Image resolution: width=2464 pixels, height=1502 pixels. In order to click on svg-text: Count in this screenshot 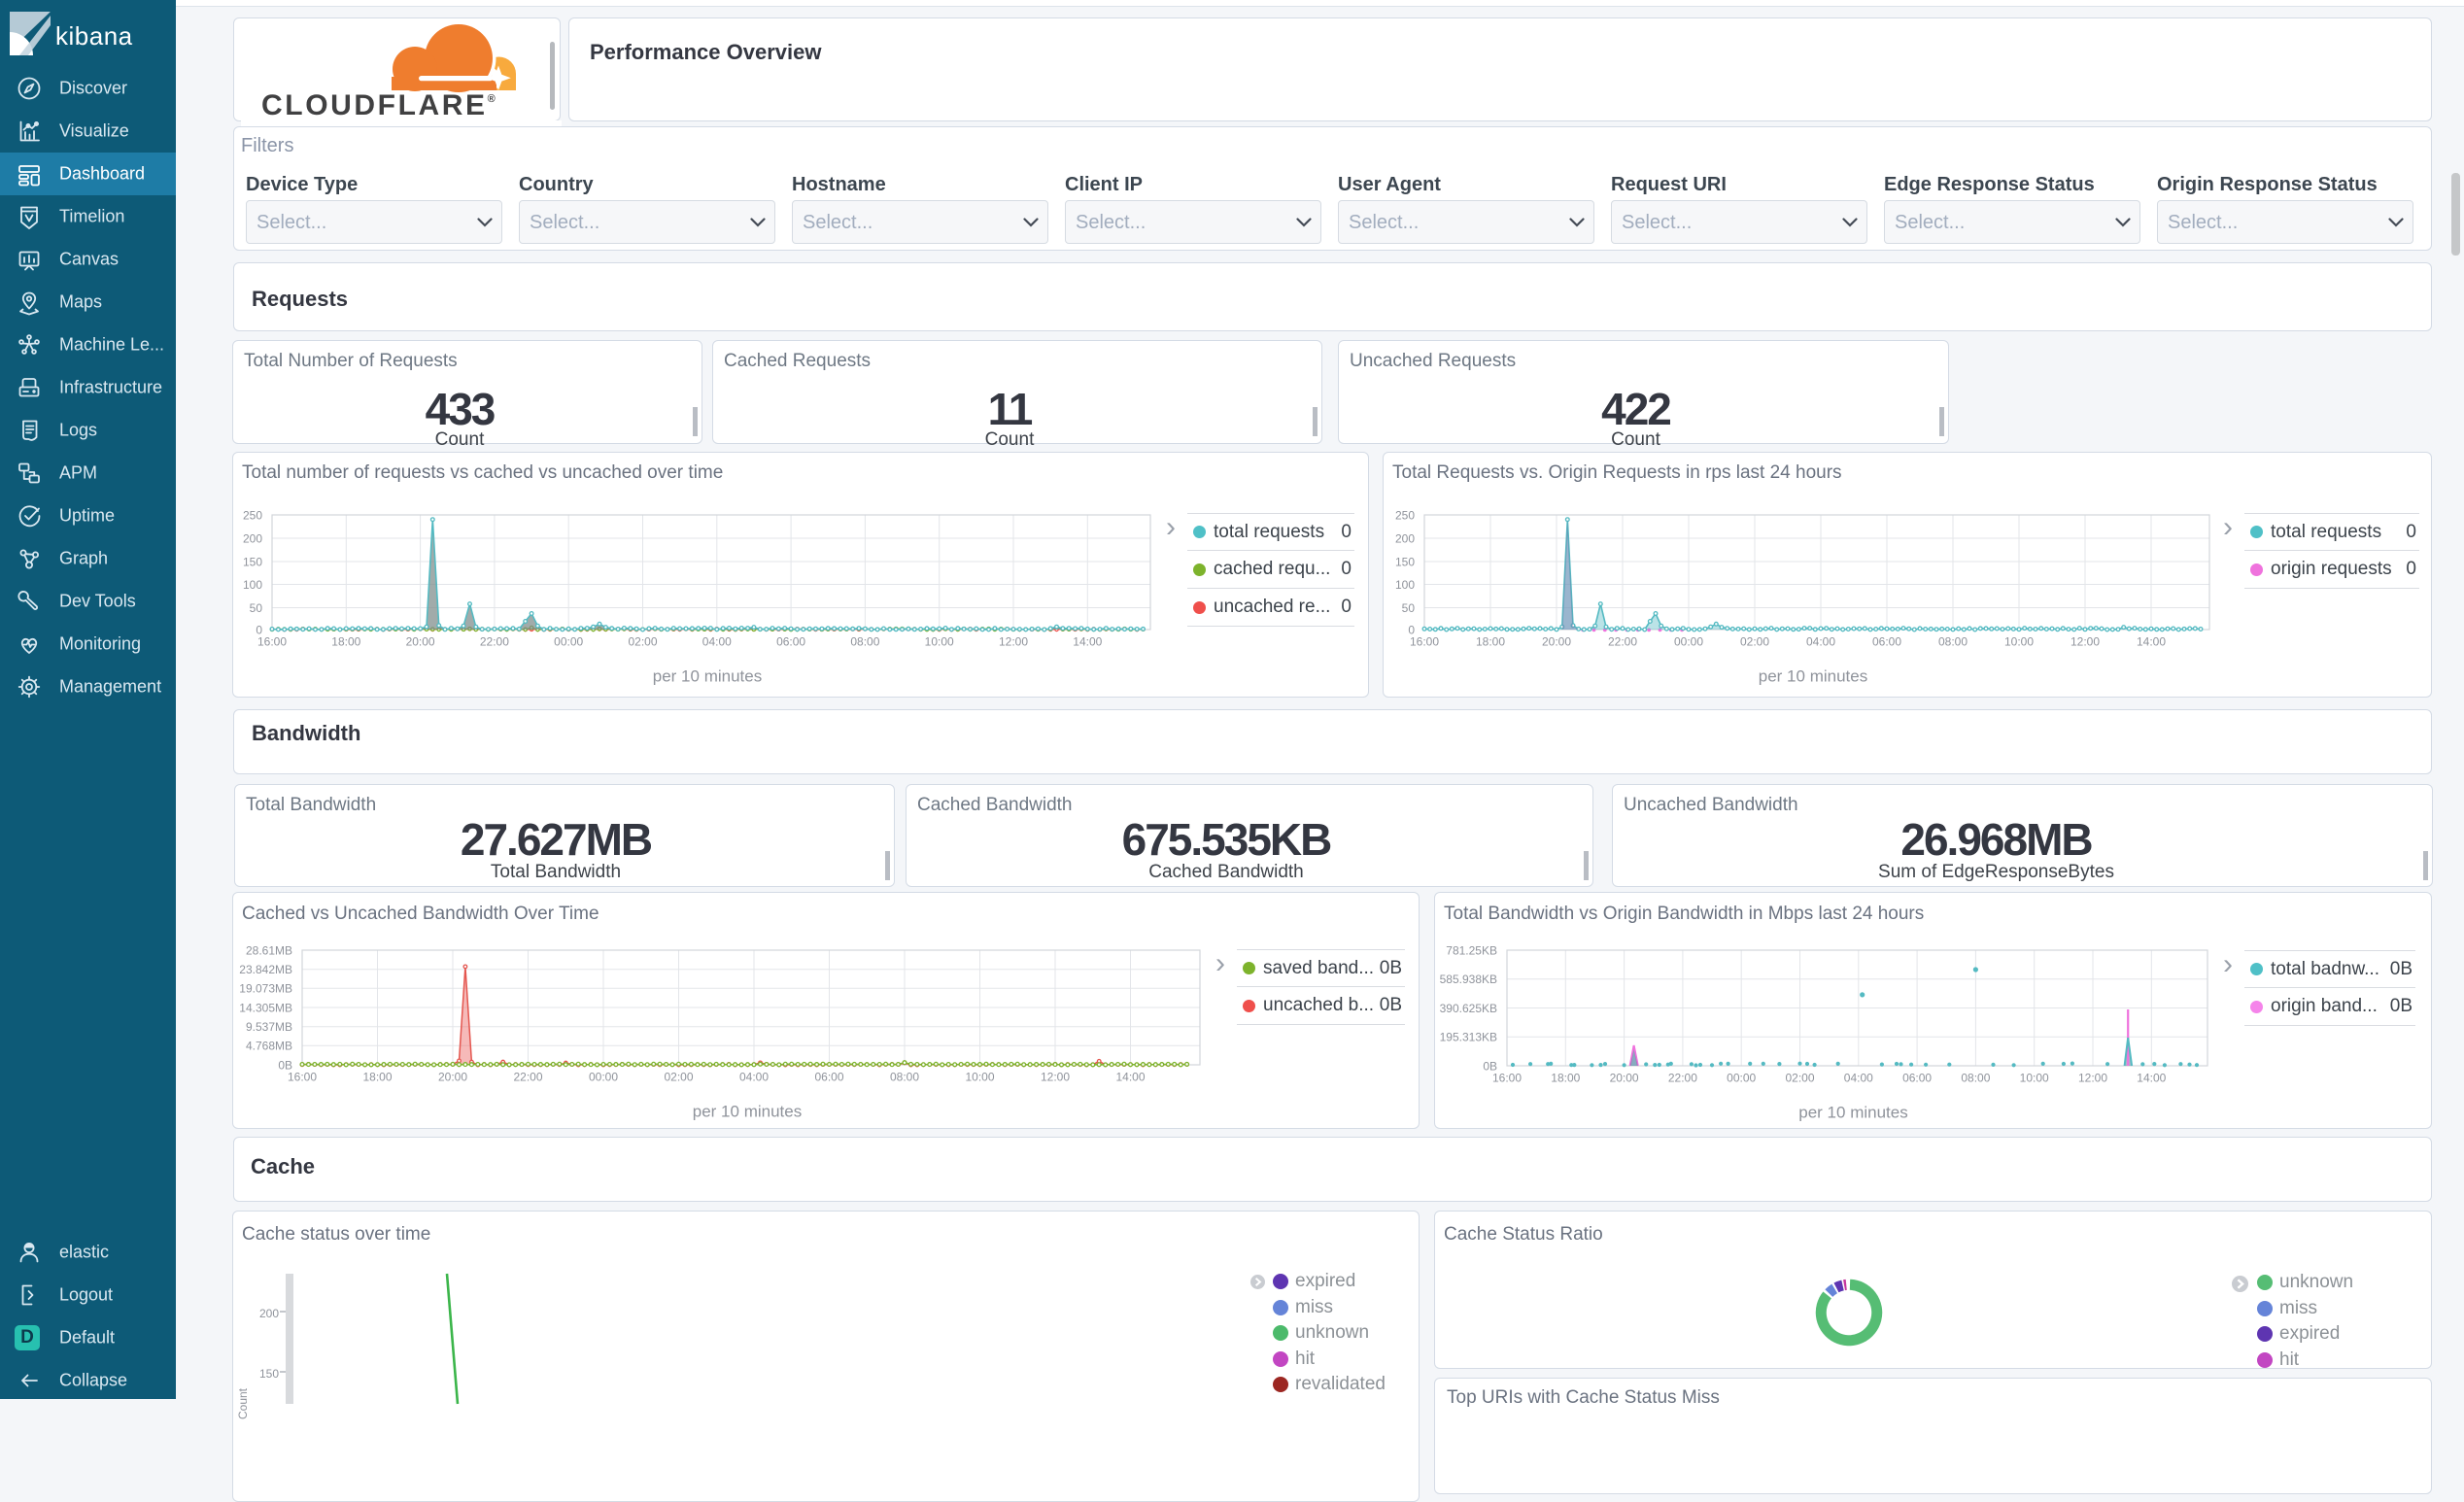, I will do `click(243, 1403)`.